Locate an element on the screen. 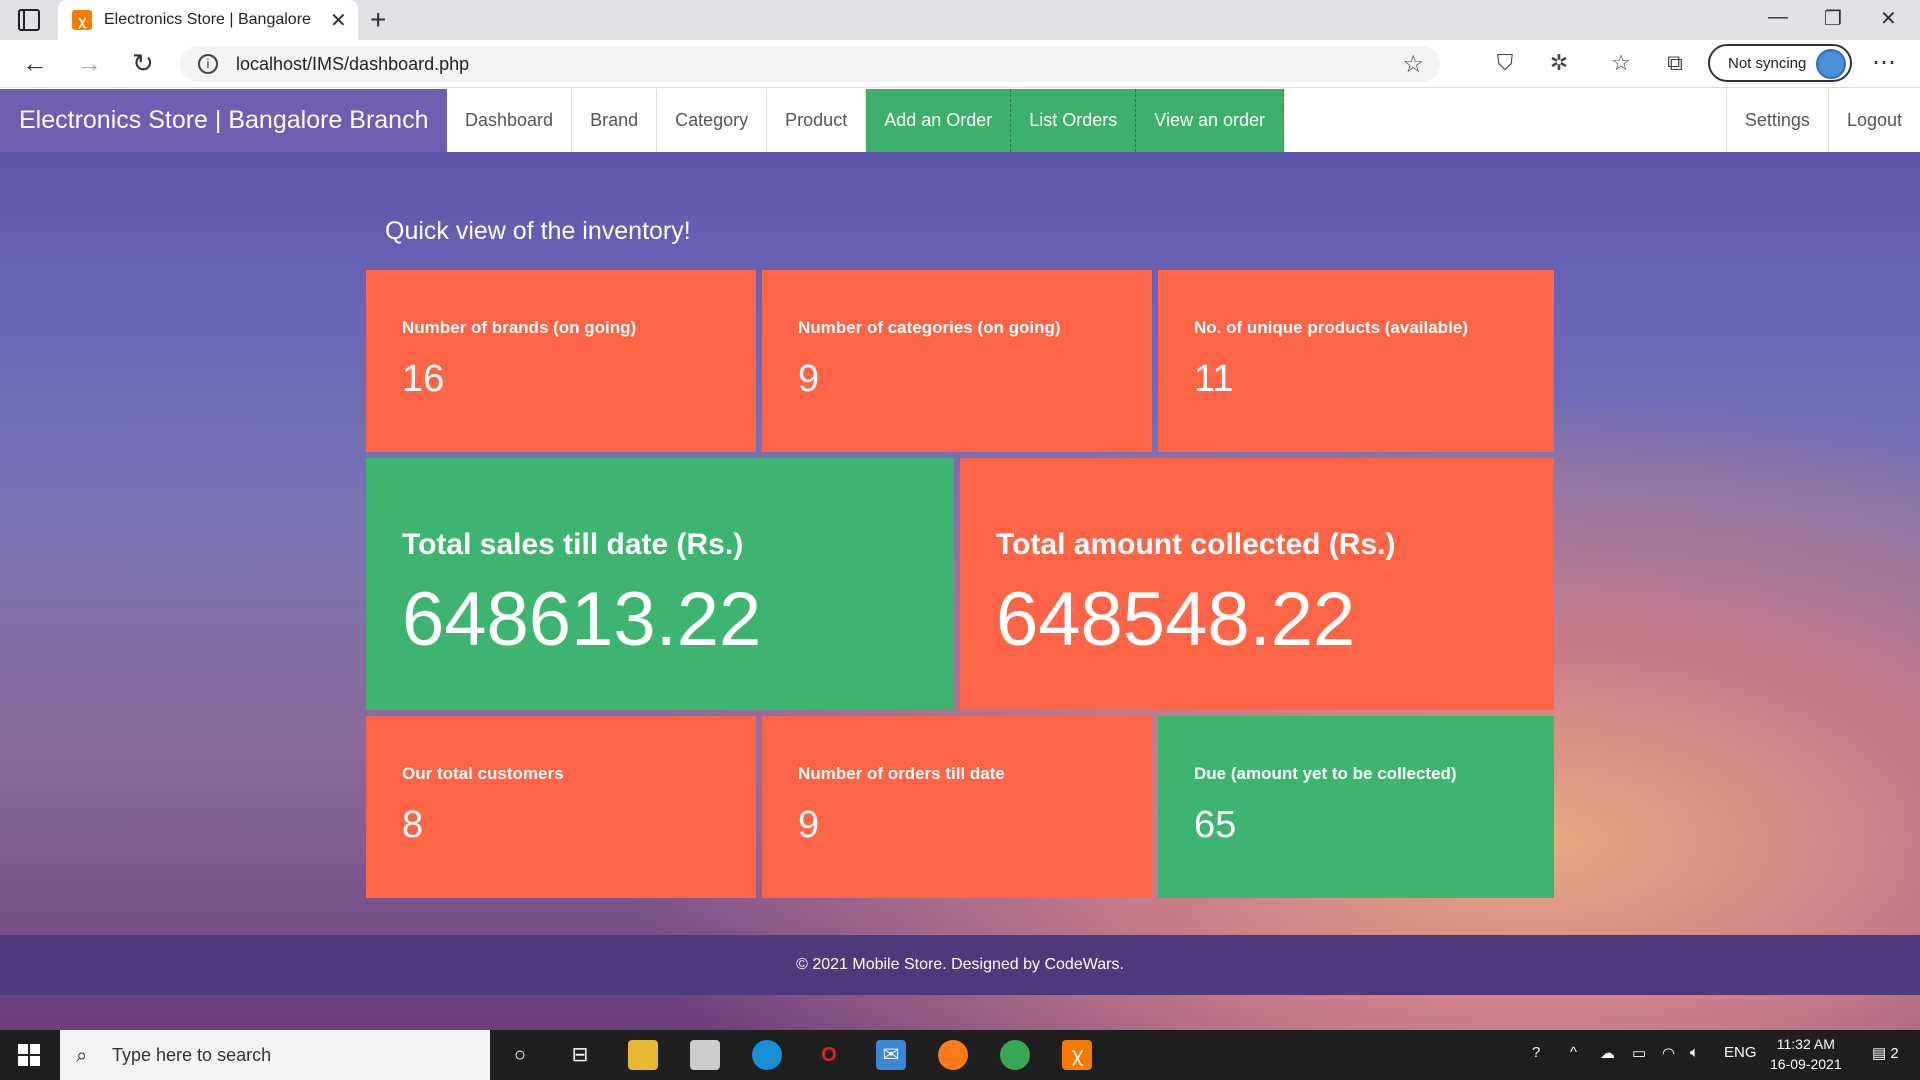 This screenshot has height=1080, width=1920. collections-icon: ⧉ is located at coordinates (1675, 63).